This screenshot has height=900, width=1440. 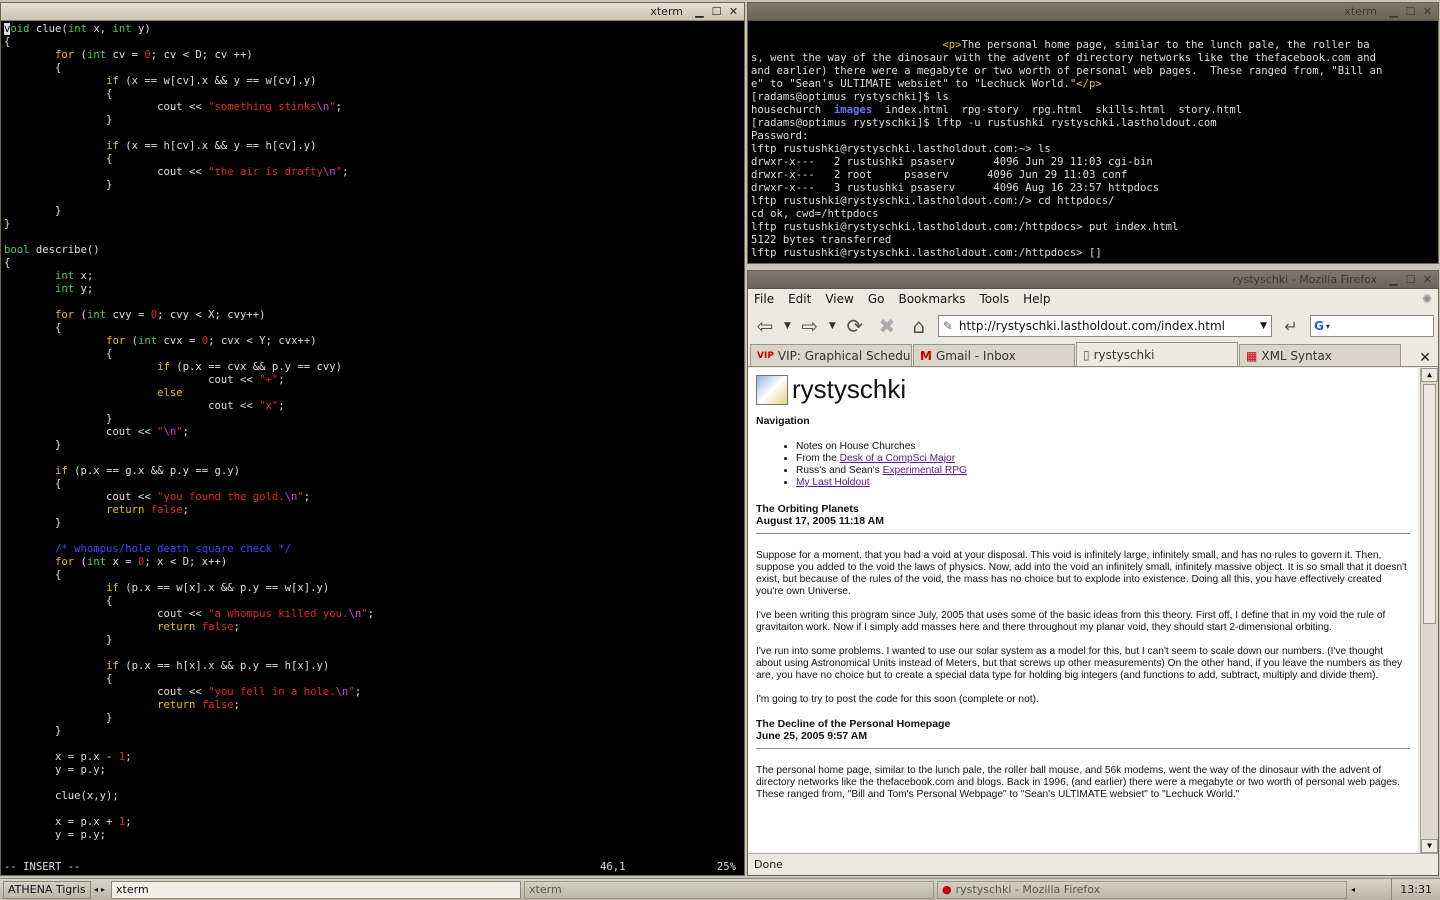 I want to click on shell-line: Password:, so click(x=780, y=136).